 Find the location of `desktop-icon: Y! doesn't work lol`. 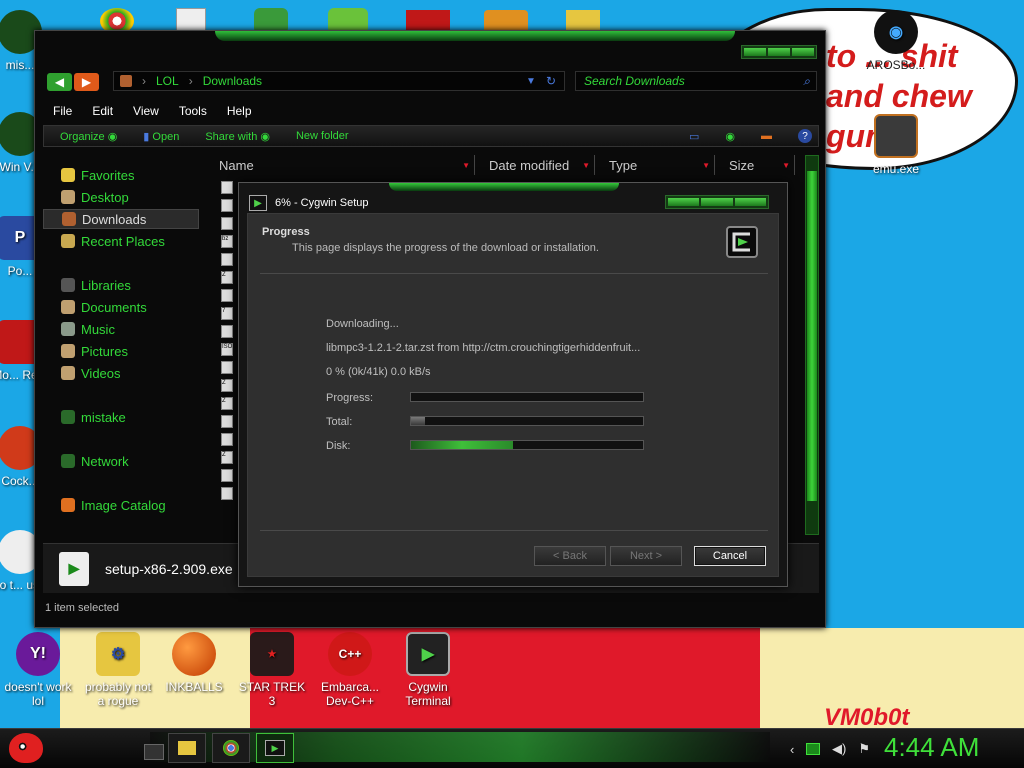

desktop-icon: Y! doesn't work lol is located at coordinates (38, 670).